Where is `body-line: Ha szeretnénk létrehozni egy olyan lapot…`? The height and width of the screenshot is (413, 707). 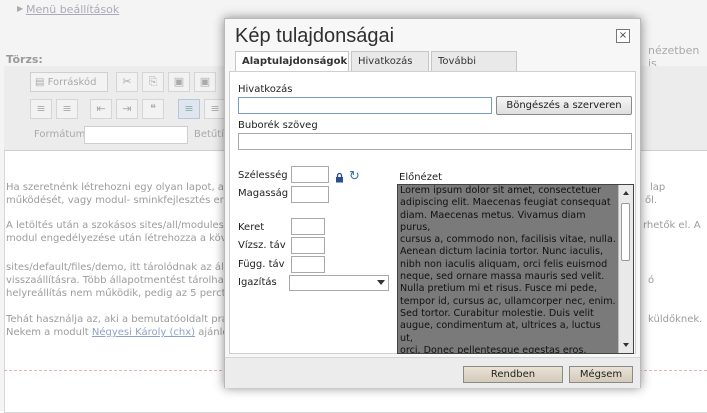 body-line: Ha szeretnénk létrehozni egy olyan lapot… is located at coordinates (120, 187).